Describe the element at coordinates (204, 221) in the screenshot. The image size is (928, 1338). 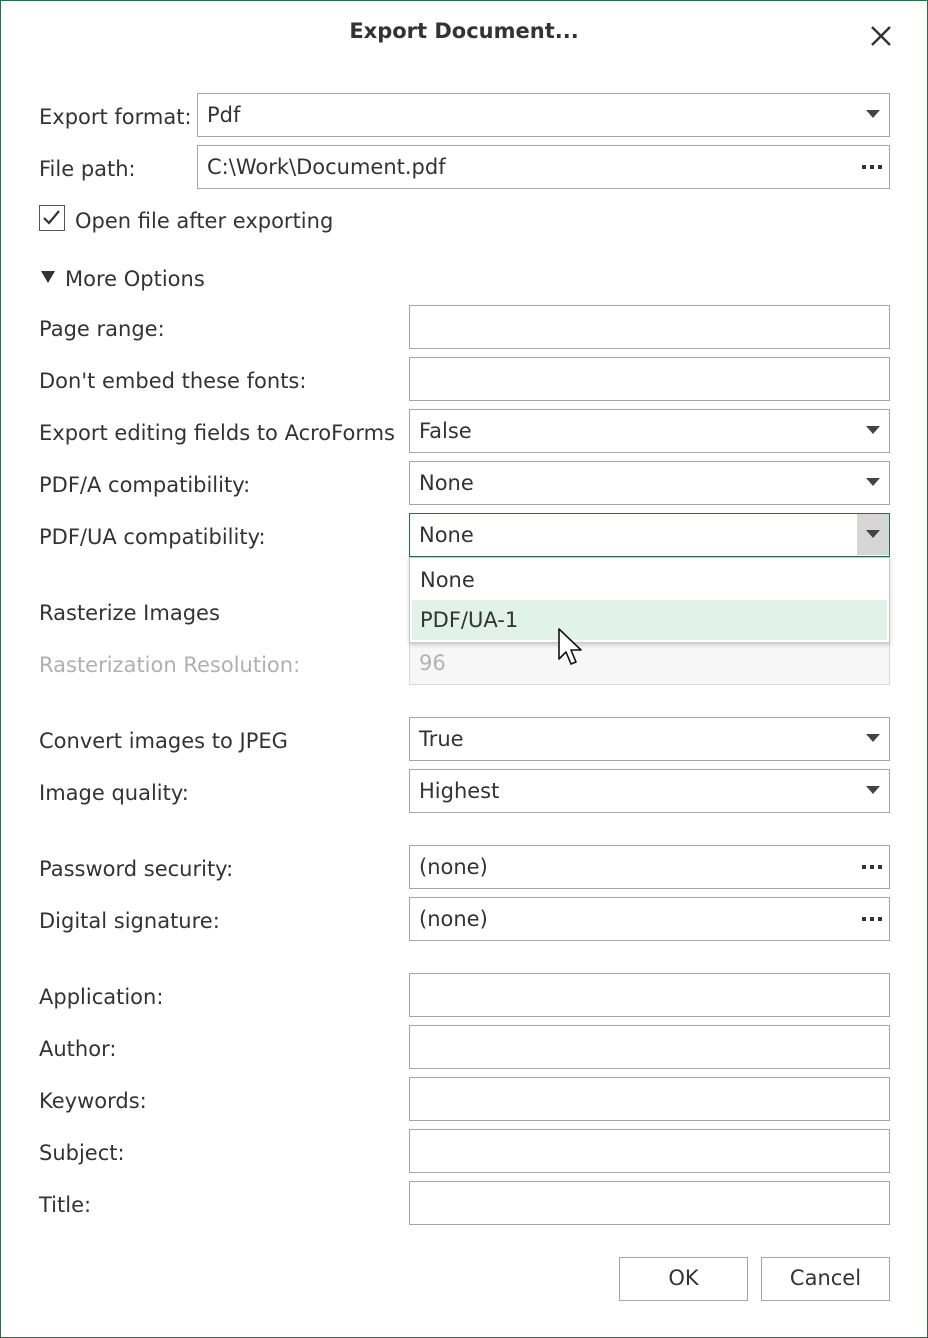
I see `open-after-export-label: Open file after exporting` at that location.